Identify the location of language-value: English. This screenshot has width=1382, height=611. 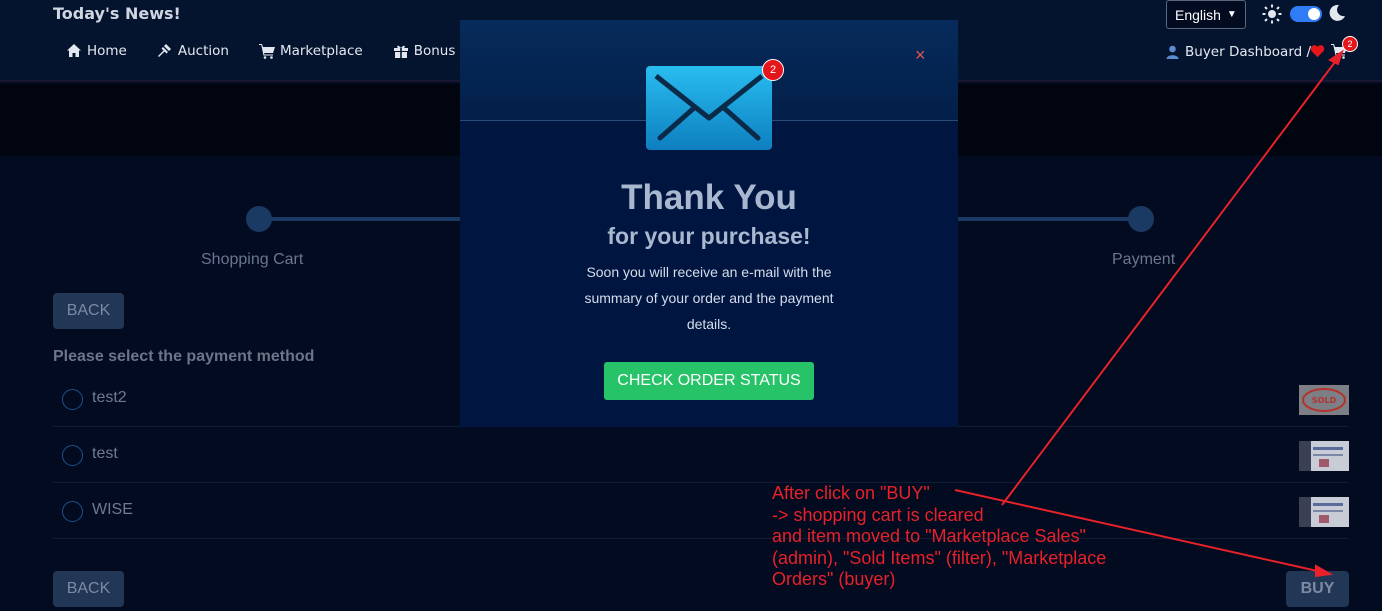
(1198, 14).